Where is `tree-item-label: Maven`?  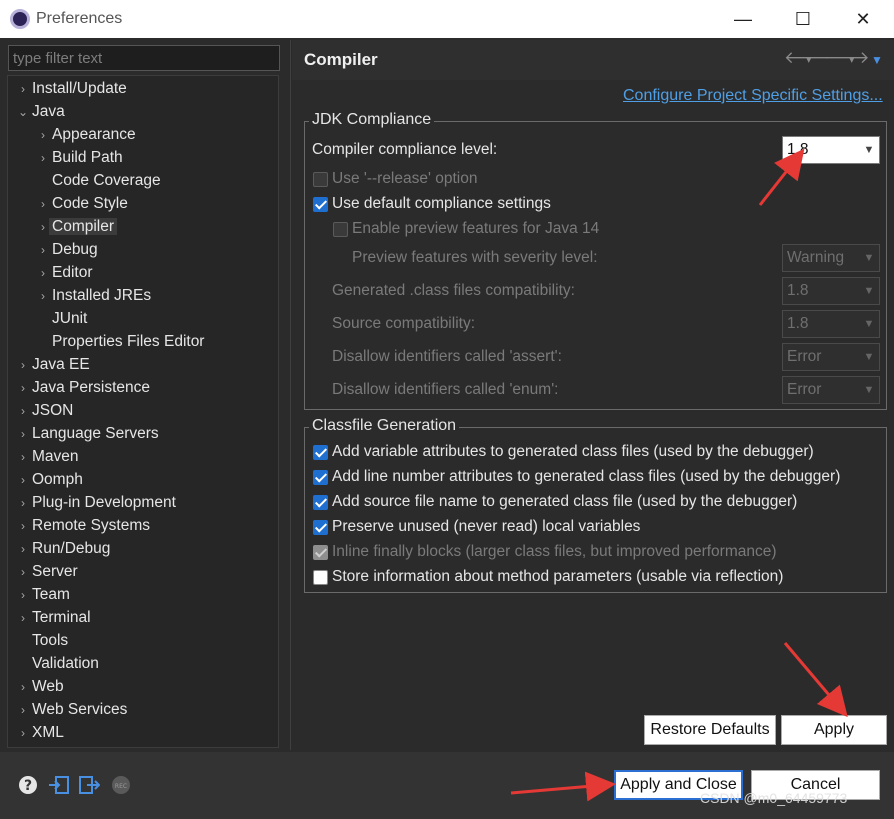 tree-item-label: Maven is located at coordinates (55, 456).